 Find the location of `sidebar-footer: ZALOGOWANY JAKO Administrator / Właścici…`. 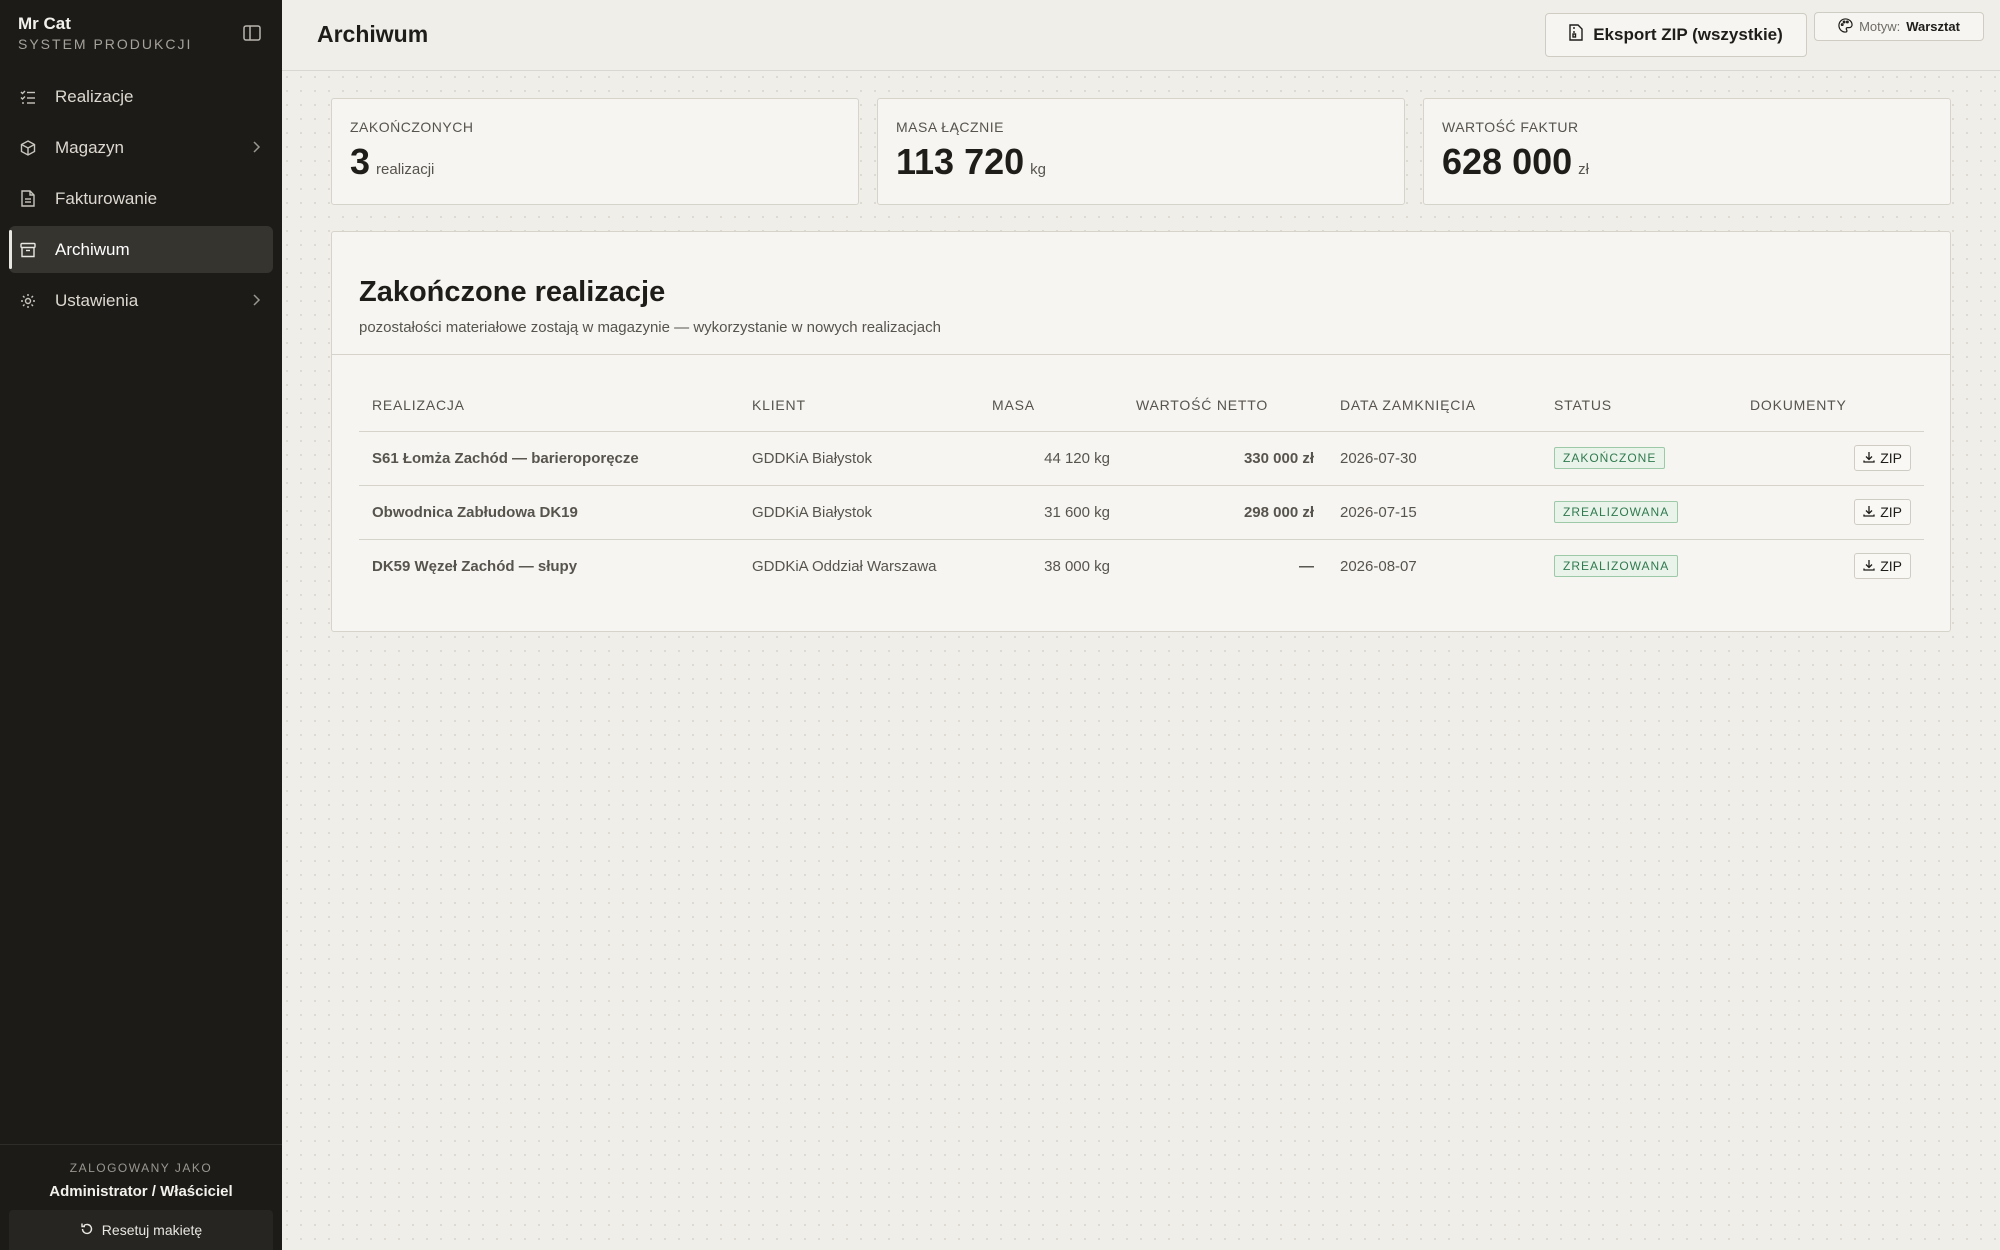

sidebar-footer: ZALOGOWANY JAKO Administrator / Właścici… is located at coordinates (141, 1197).